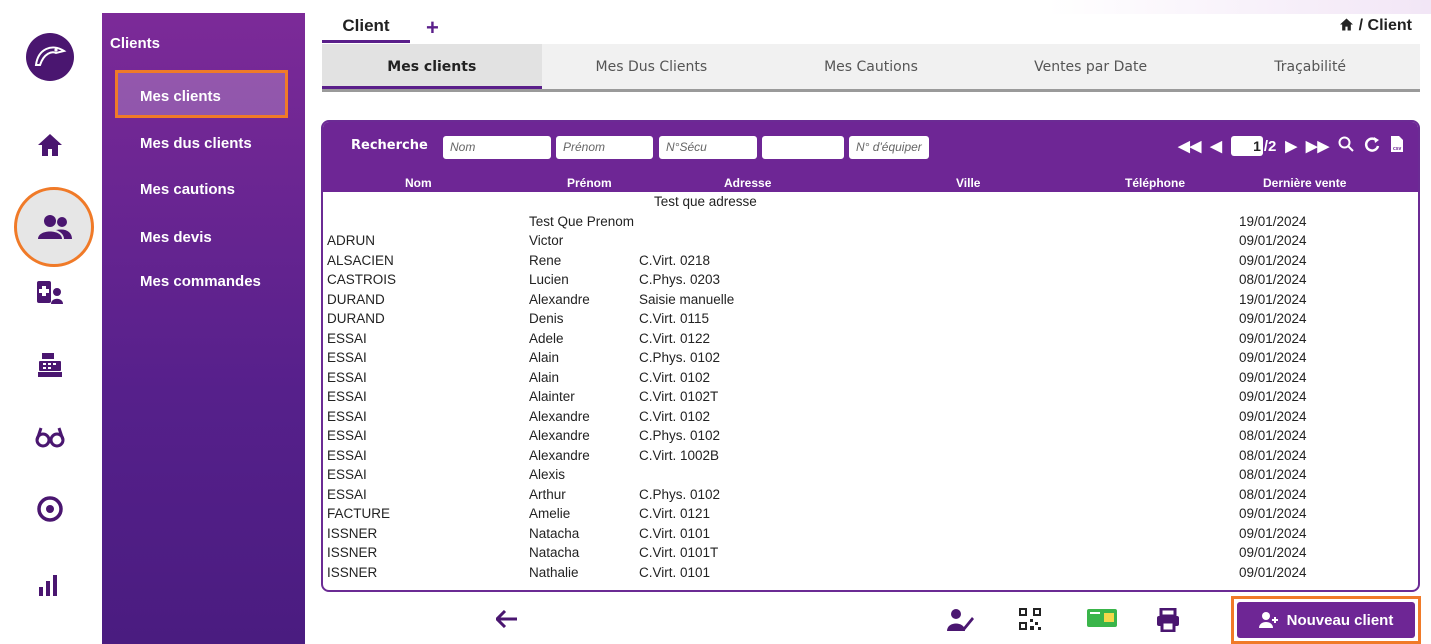 This screenshot has height=644, width=1431. Describe the element at coordinates (871, 28) in the screenshot. I see `top-bar: Client + / Client` at that location.